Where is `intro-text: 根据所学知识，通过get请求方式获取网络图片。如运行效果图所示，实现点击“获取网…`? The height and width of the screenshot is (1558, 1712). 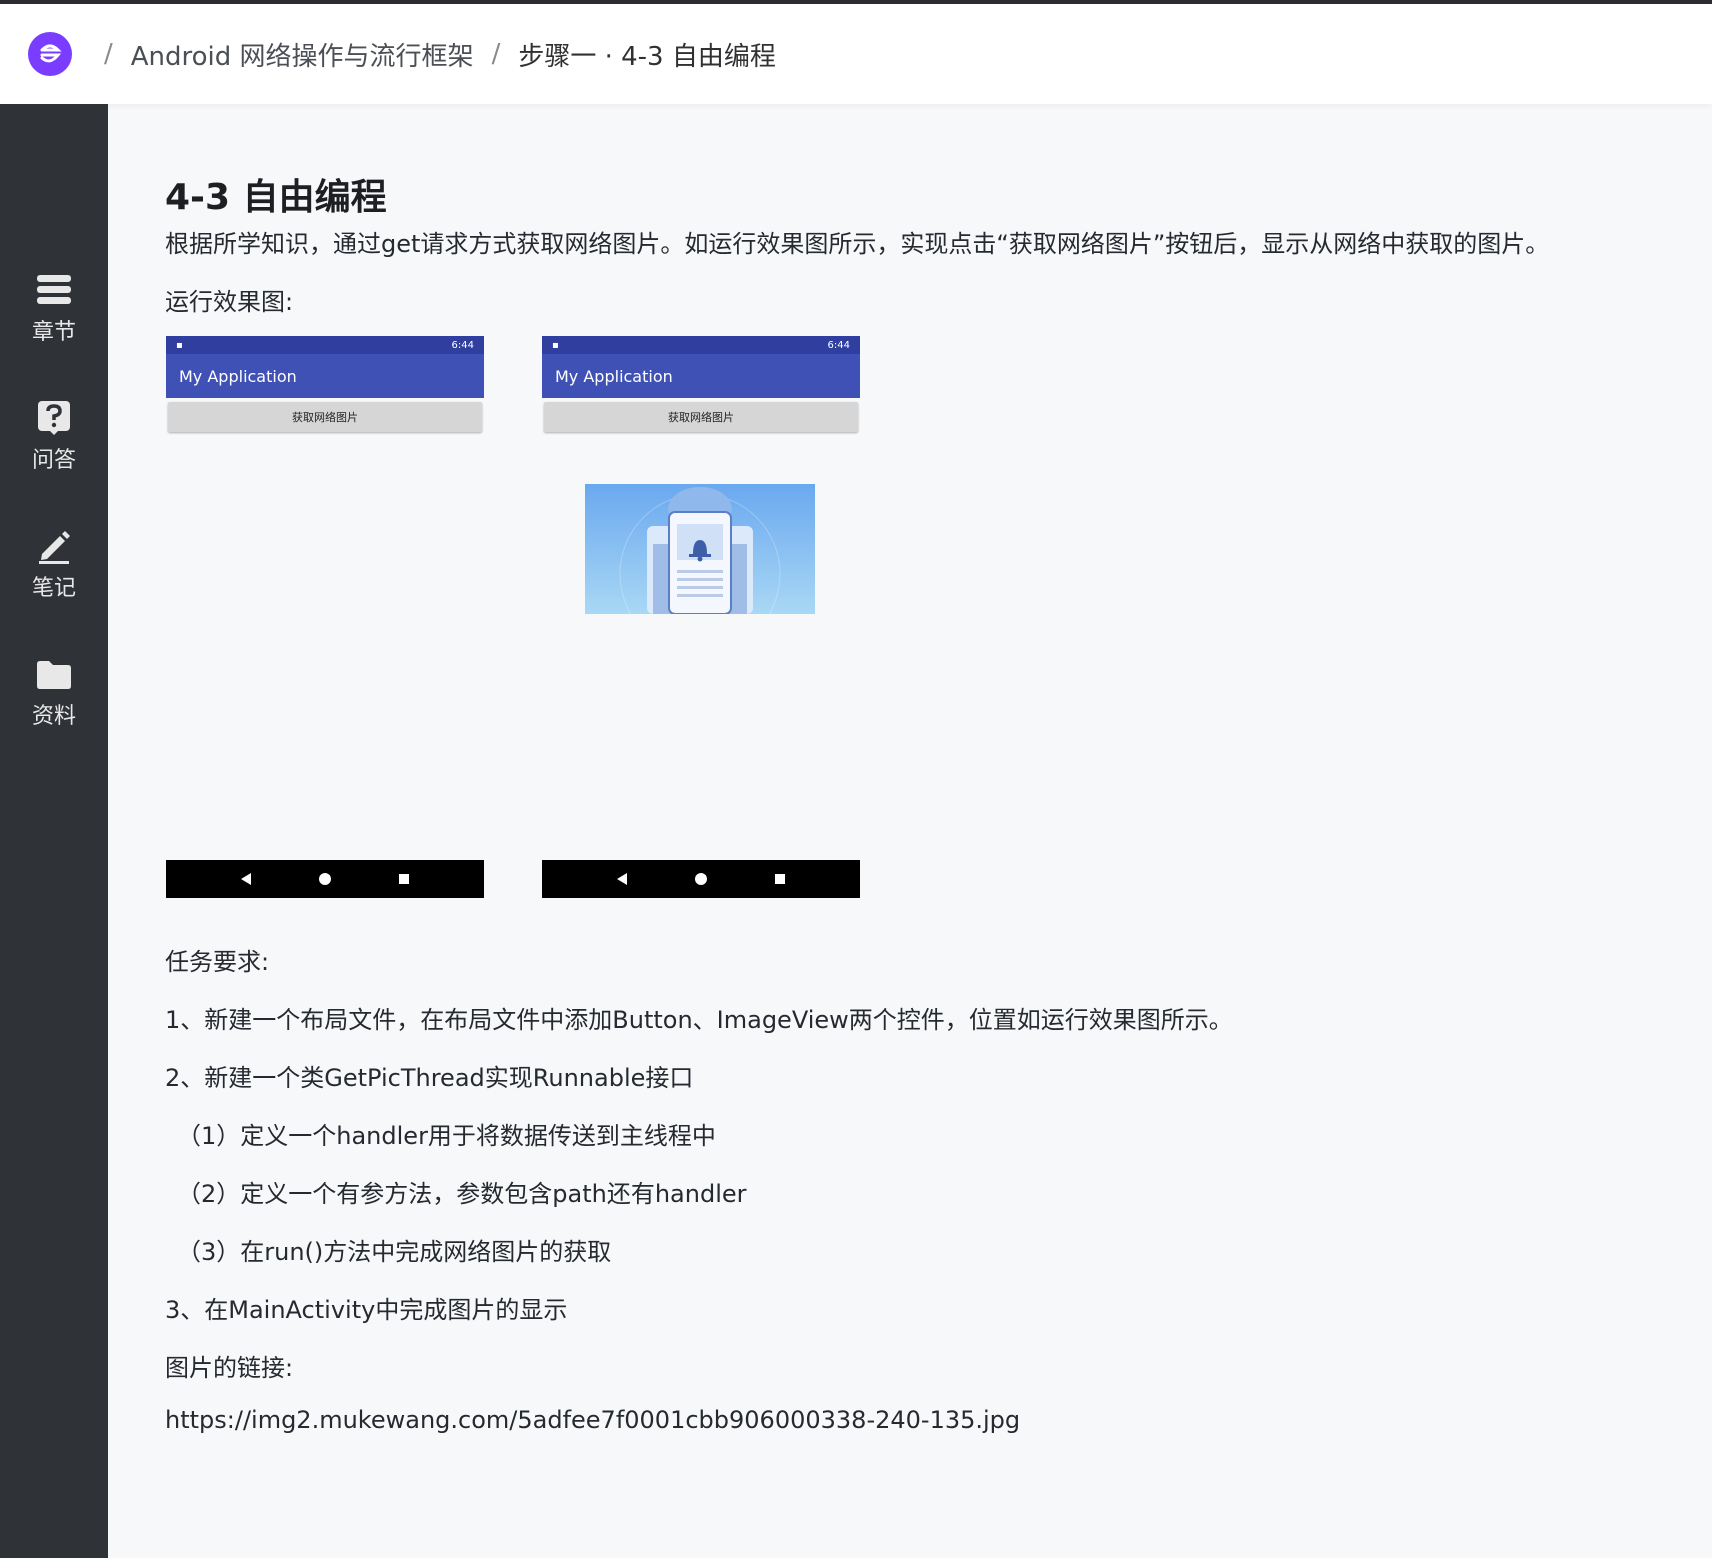 intro-text: 根据所学知识，通过get请求方式获取网络图片。如运行效果图所示，实现点击“获取网… is located at coordinates (857, 244).